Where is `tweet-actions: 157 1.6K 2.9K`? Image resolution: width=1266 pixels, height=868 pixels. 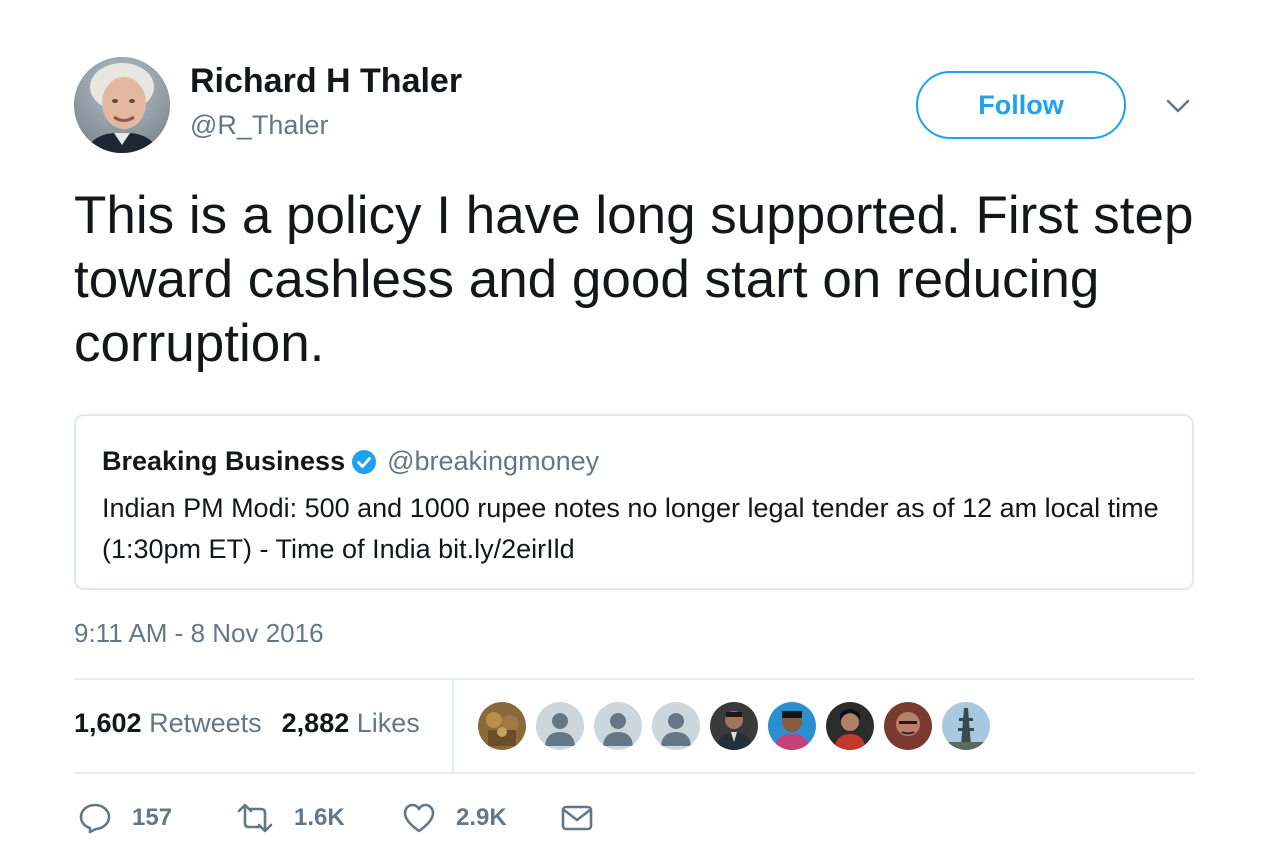 tweet-actions: 157 1.6K 2.9K is located at coordinates (336, 818).